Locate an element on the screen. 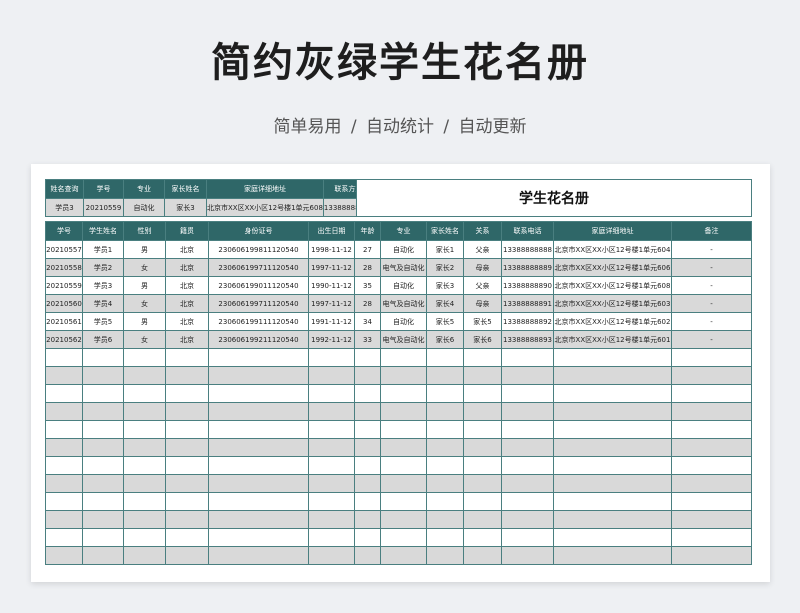 The width and height of the screenshot is (800, 613). table-cell: 230606199211120540 is located at coordinates (258, 339).